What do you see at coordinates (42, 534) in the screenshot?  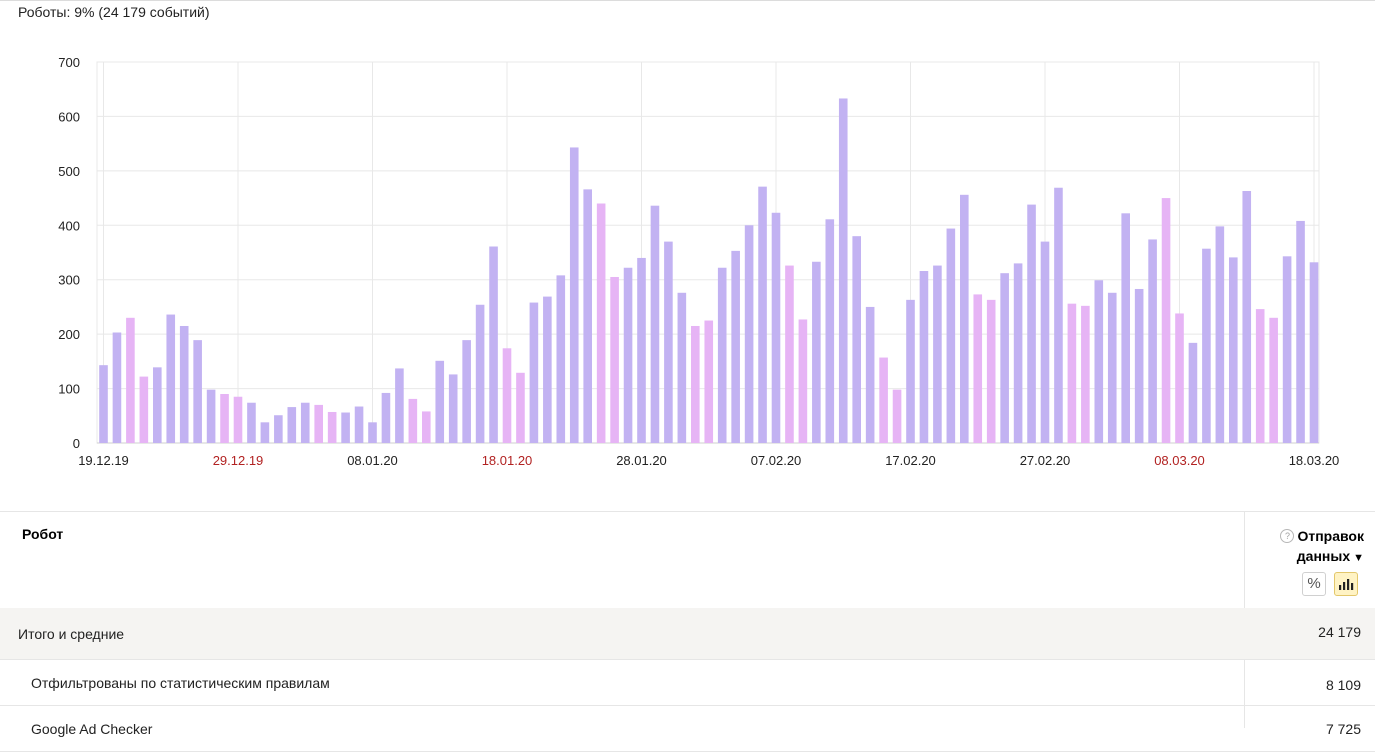 I see `column-header-robot: Робот` at bounding box center [42, 534].